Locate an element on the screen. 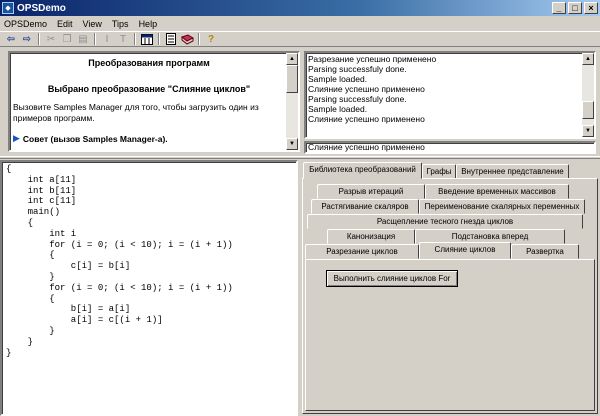  toolbar: ⇦ ⇨ ✂ ❐ ▤ I T ? is located at coordinates (300, 39).